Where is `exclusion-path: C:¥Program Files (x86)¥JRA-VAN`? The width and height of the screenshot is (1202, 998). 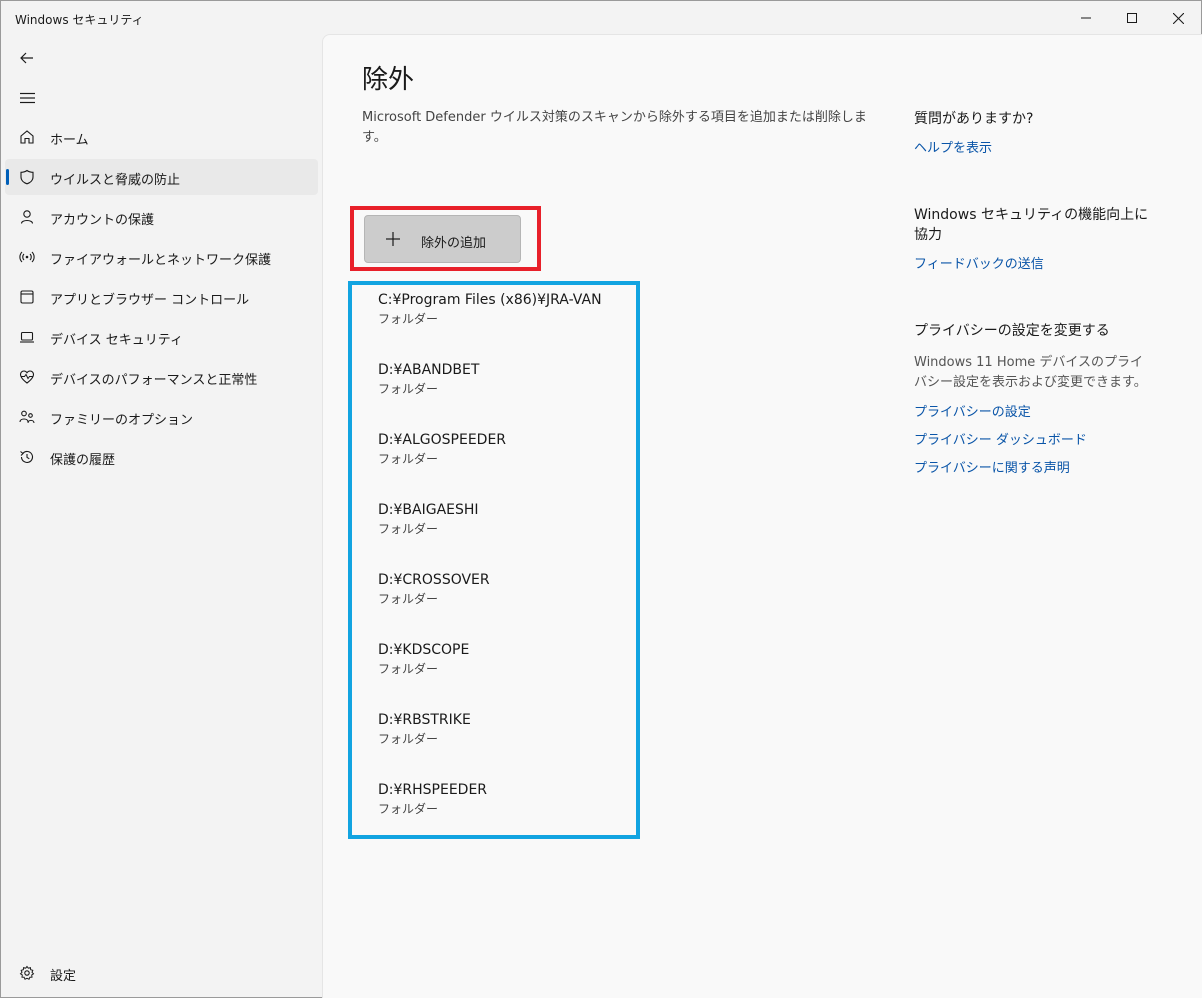 exclusion-path: C:¥Program Files (x86)¥JRA-VAN is located at coordinates (490, 300).